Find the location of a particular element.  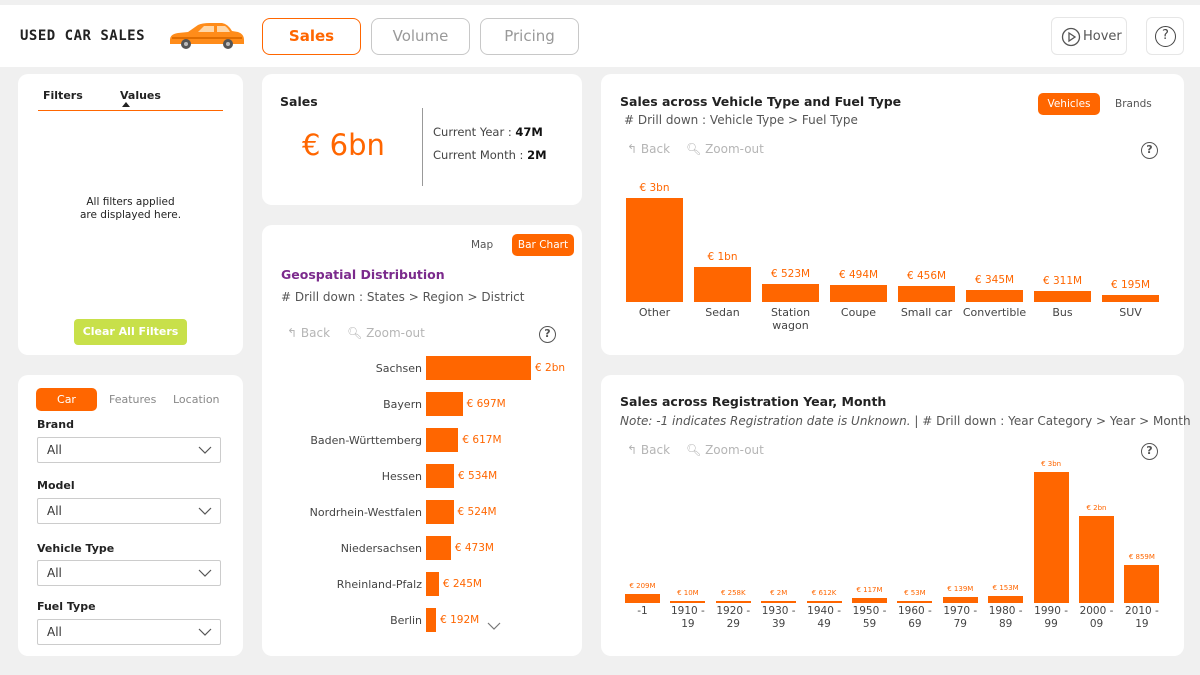

chart-category-label: 1940 - 49 is located at coordinates (824, 617).